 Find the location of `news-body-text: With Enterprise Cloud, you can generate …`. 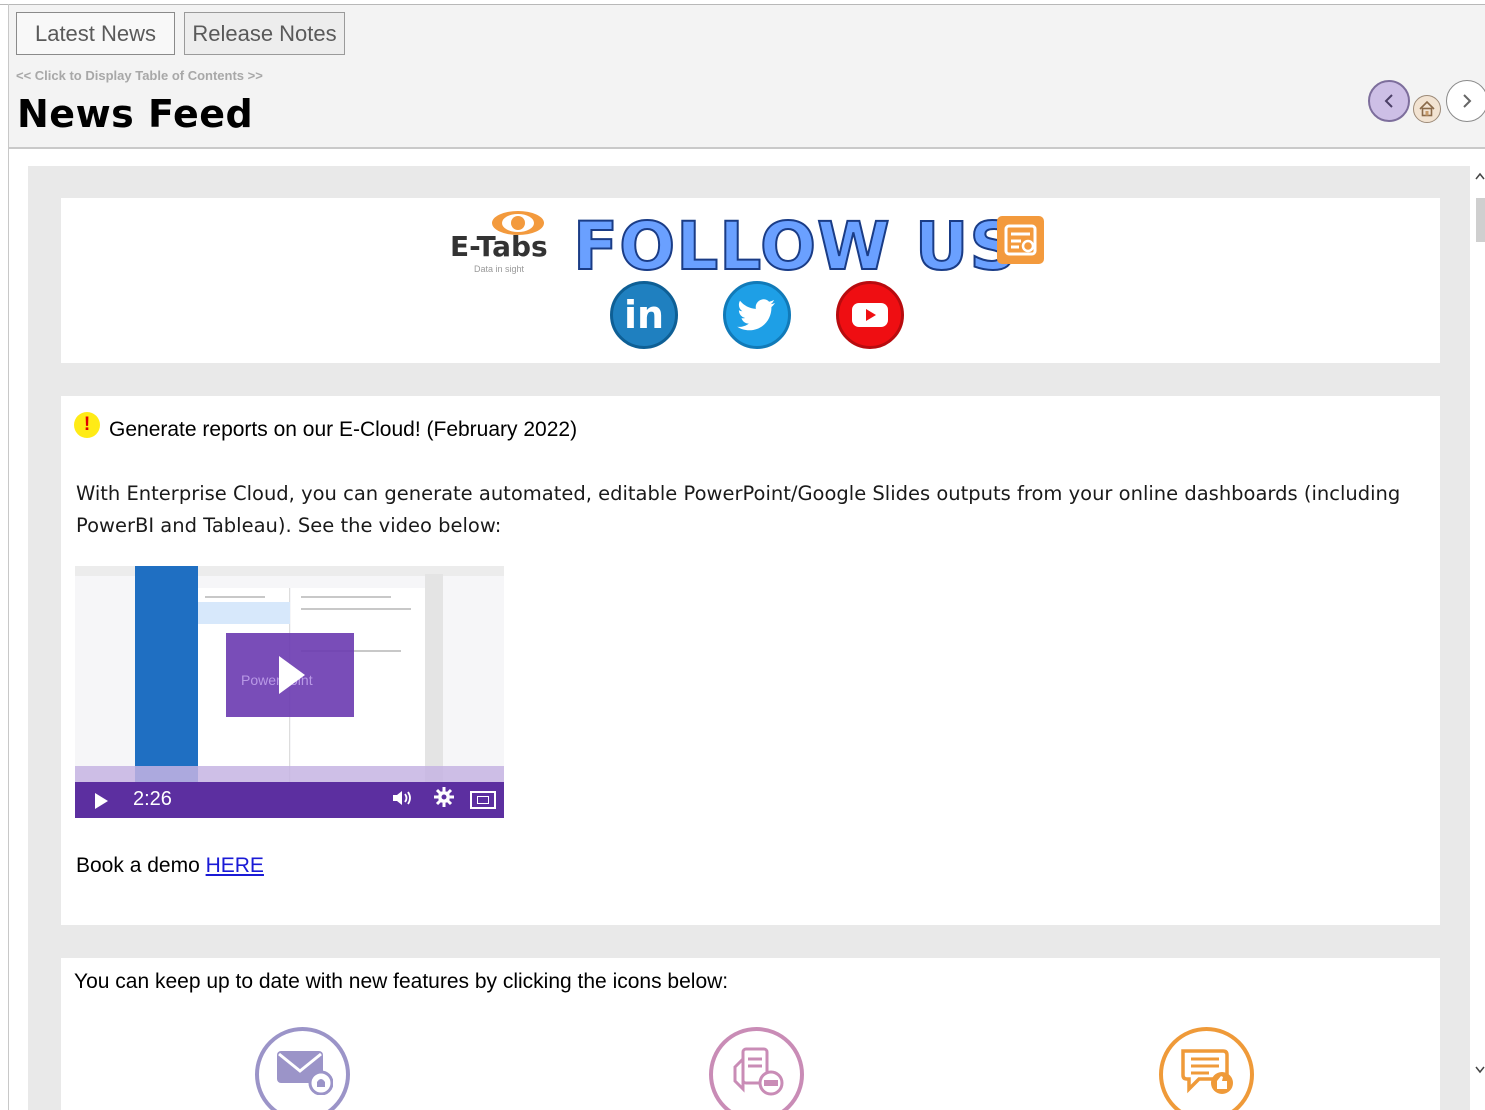

news-body-text: With Enterprise Cloud, you can generate … is located at coordinates (738, 509).